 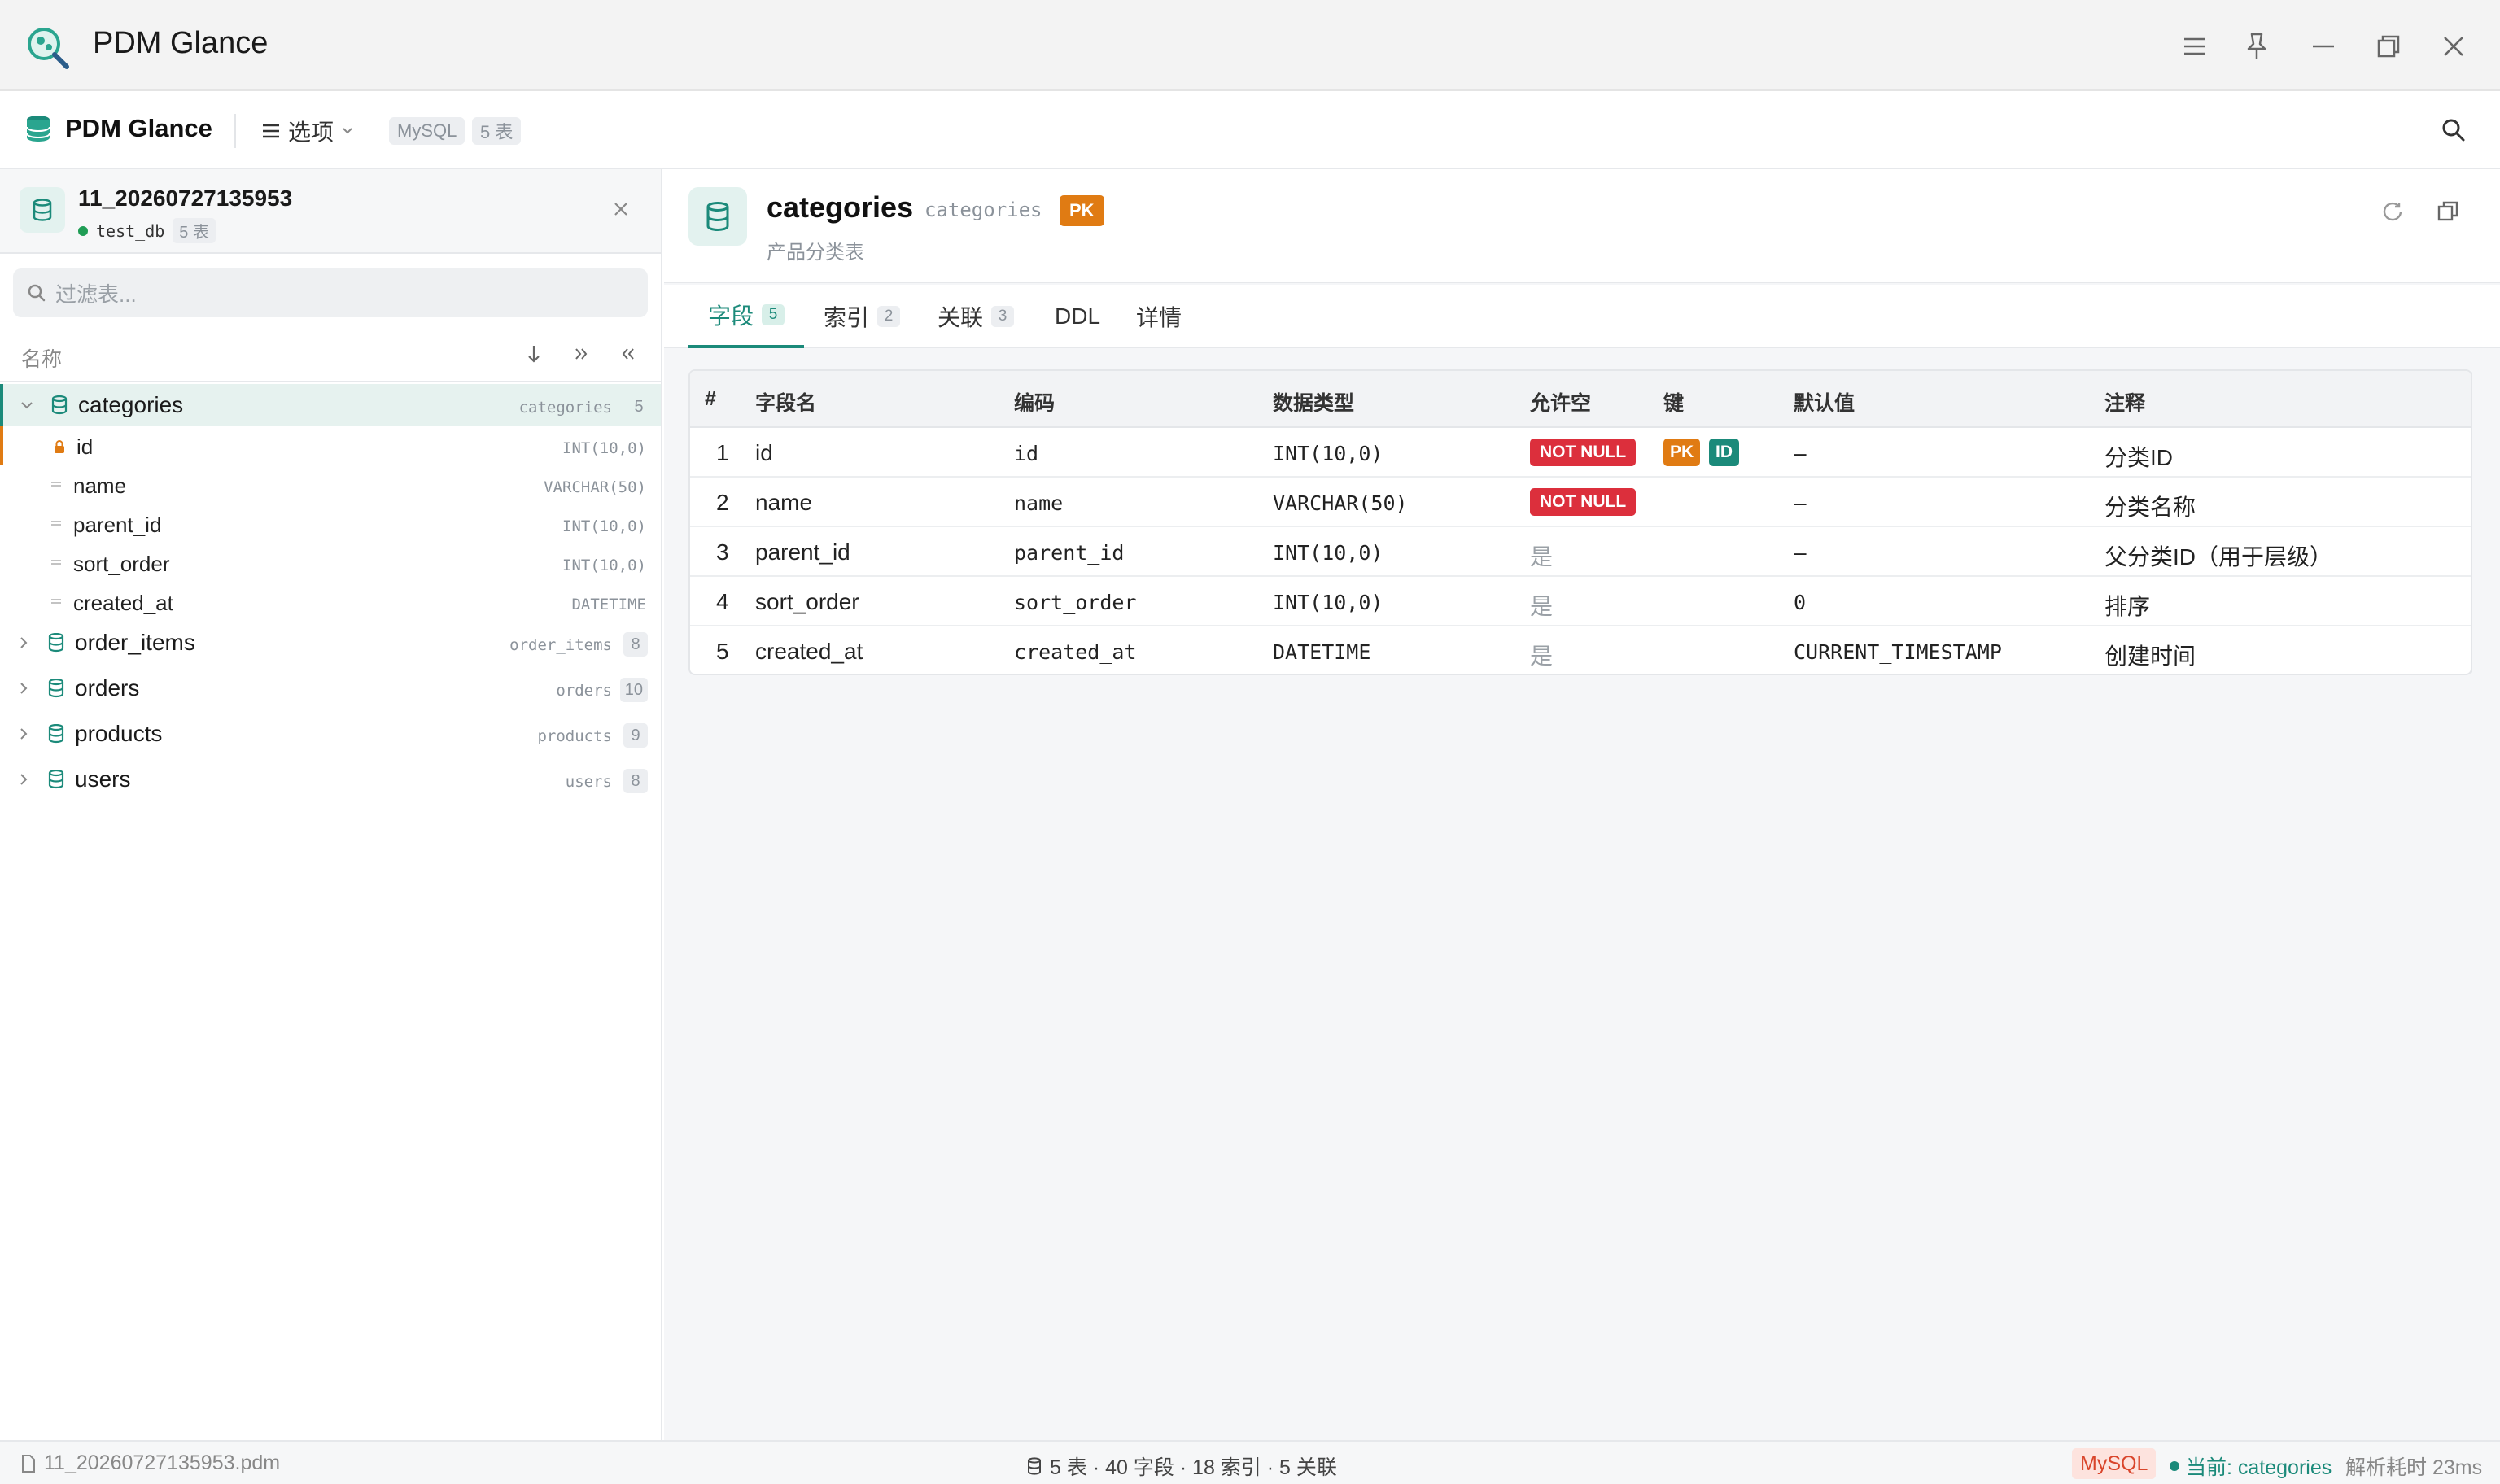 What do you see at coordinates (2125, 404) in the screenshot?
I see `col-comment: 注释` at bounding box center [2125, 404].